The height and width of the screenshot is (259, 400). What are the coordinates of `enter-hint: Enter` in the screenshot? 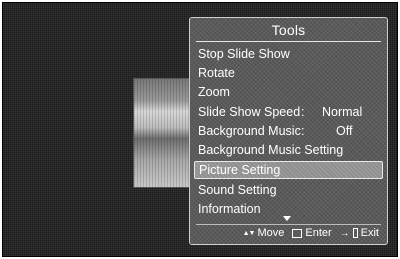 It's located at (312, 233).